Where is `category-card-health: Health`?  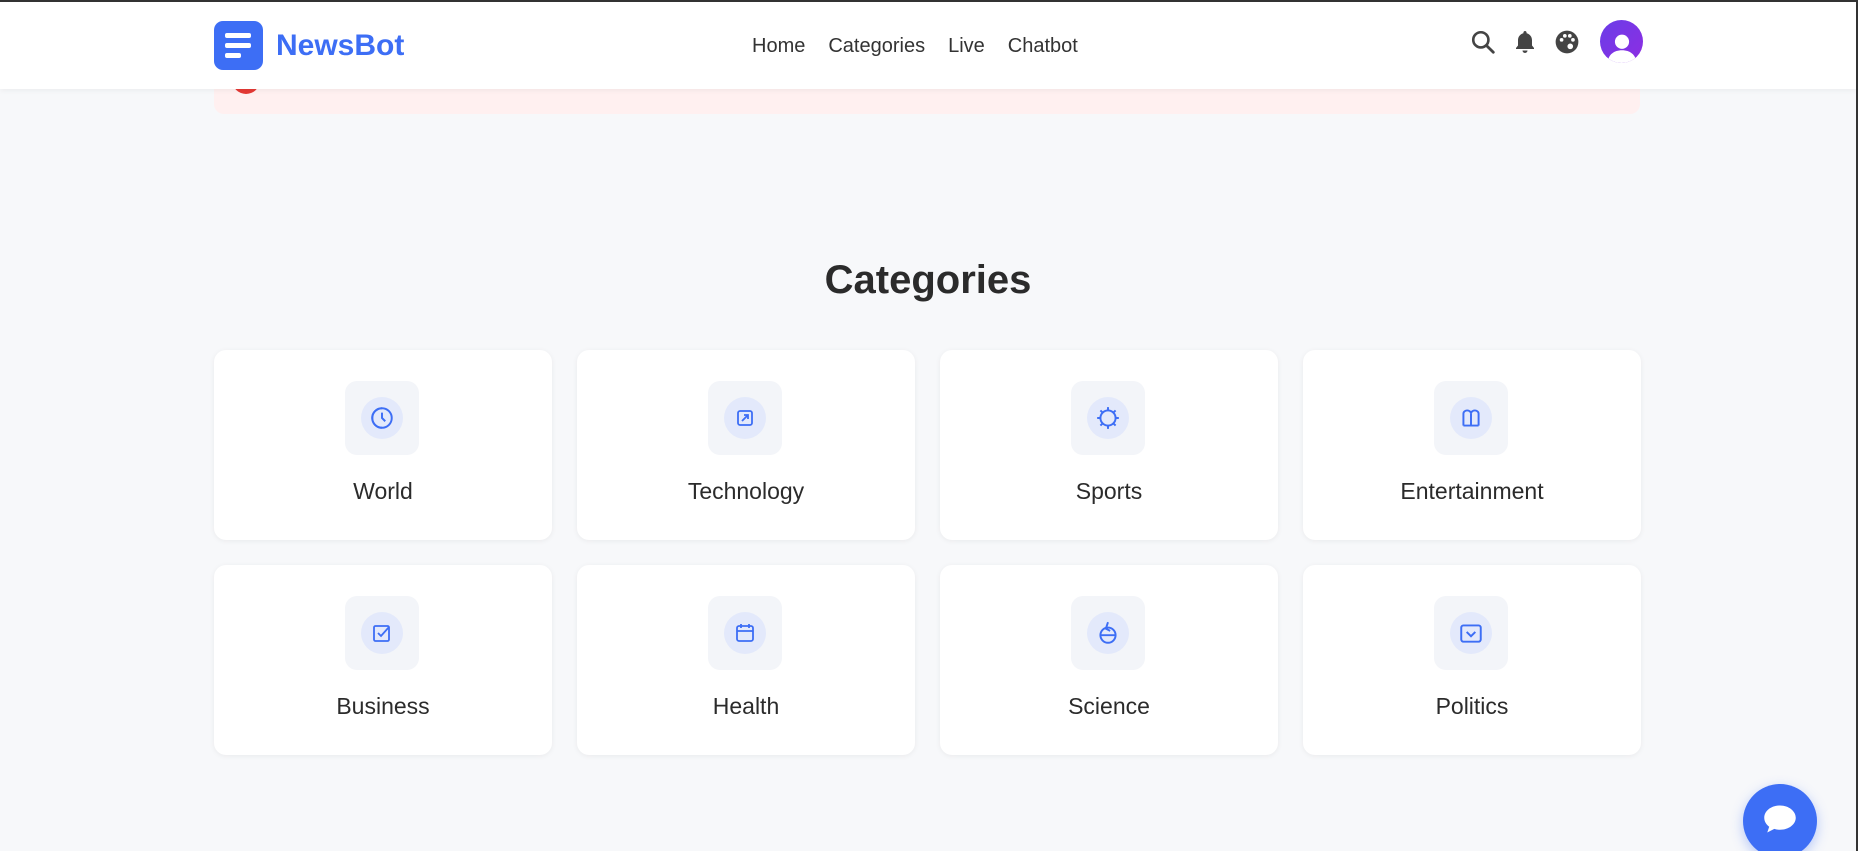
category-card-health: Health is located at coordinates (746, 660).